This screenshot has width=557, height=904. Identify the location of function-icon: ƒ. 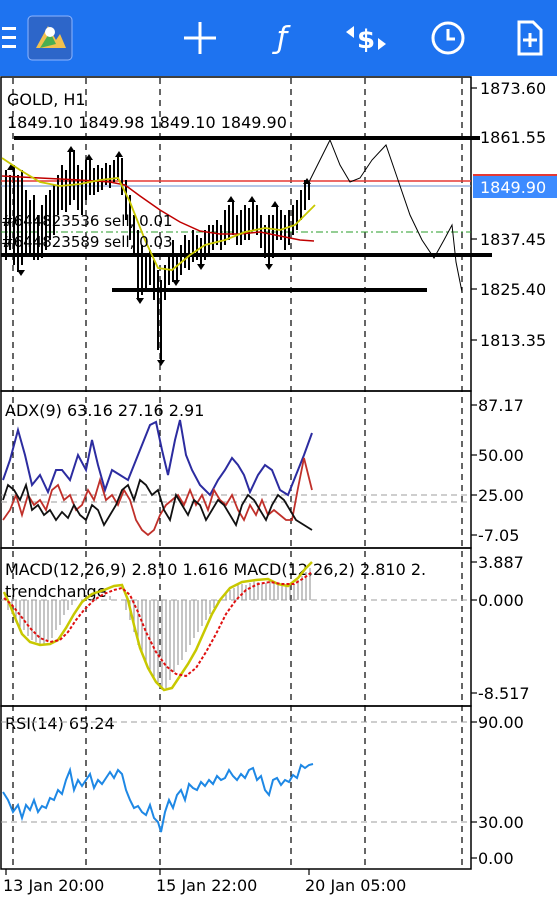
(282, 38).